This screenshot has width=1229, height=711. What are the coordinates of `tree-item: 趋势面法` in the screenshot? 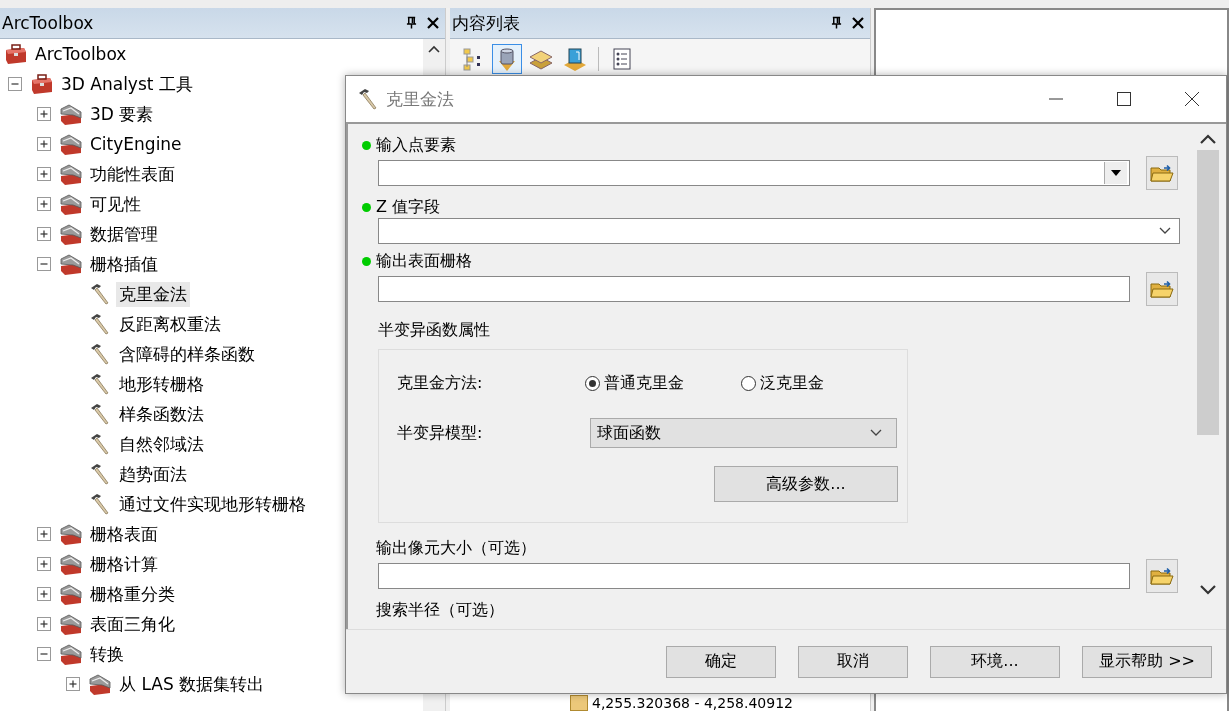 It's located at (153, 474).